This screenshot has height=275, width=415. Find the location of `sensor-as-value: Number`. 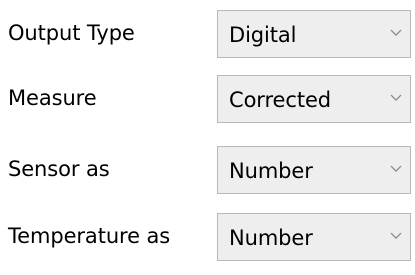

sensor-as-value: Number is located at coordinates (271, 171).